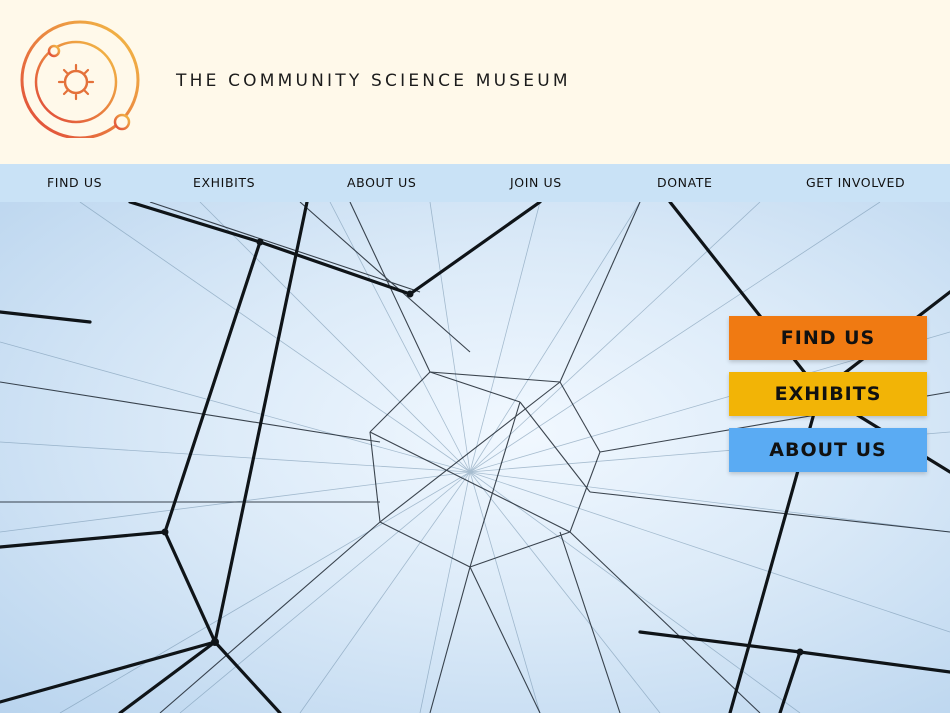 This screenshot has width=950, height=713. What do you see at coordinates (536, 183) in the screenshot?
I see `nav-join-us: JOIN US` at bounding box center [536, 183].